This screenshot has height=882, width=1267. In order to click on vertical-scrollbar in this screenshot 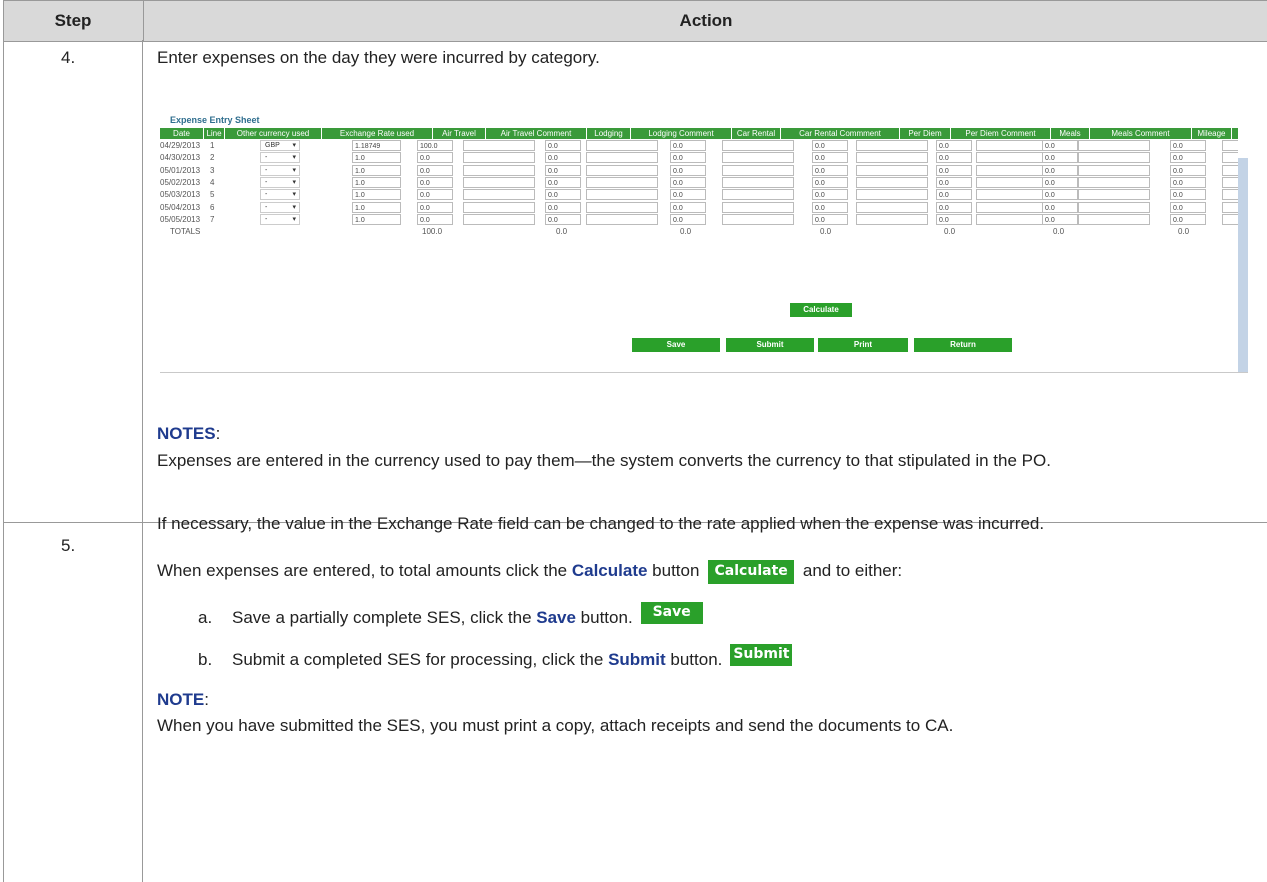, I will do `click(1243, 236)`.